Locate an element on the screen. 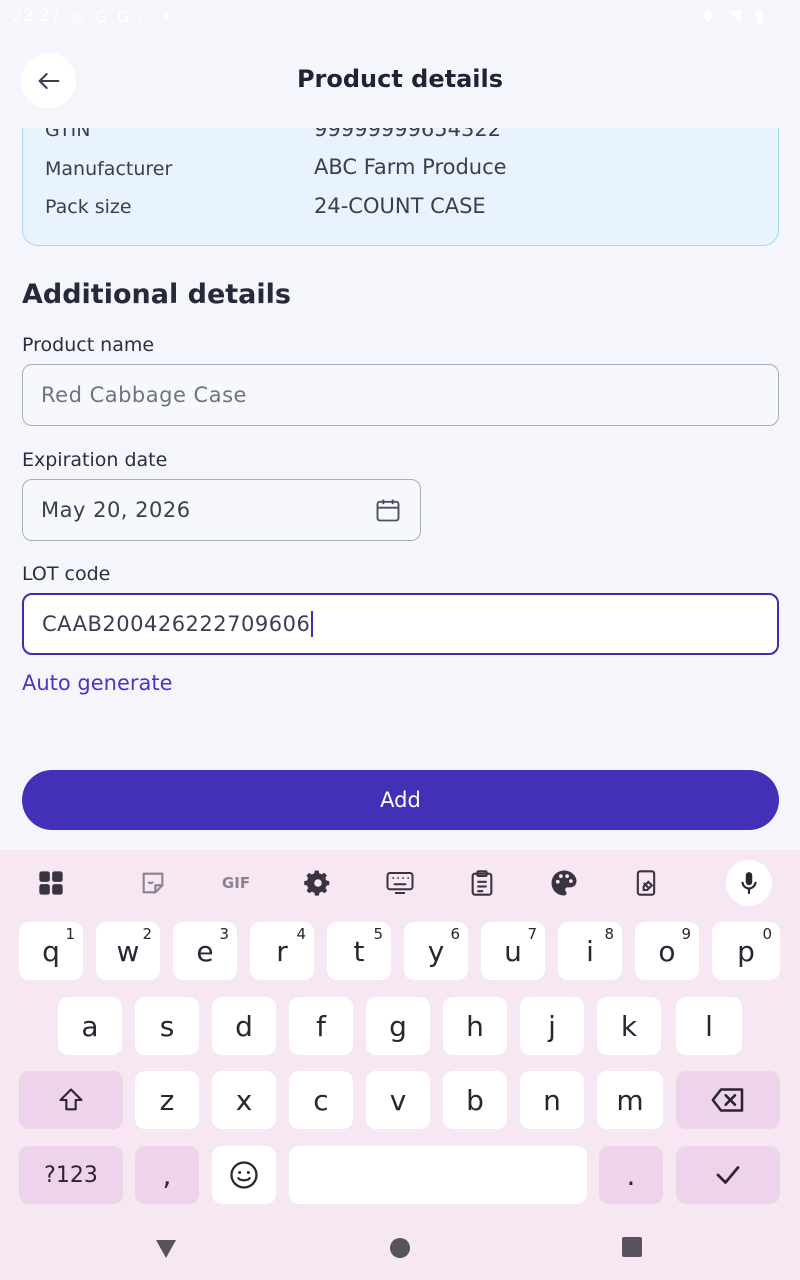 The image size is (800, 1280). shift-key is located at coordinates (71, 1100).